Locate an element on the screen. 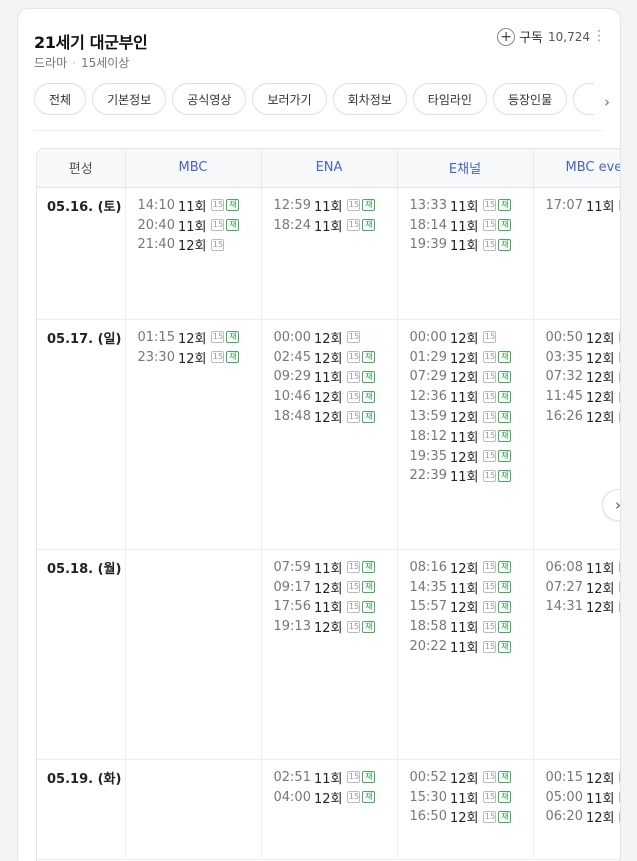  broadcast-entry: 19:39 11회 15 재 is located at coordinates (471, 245).